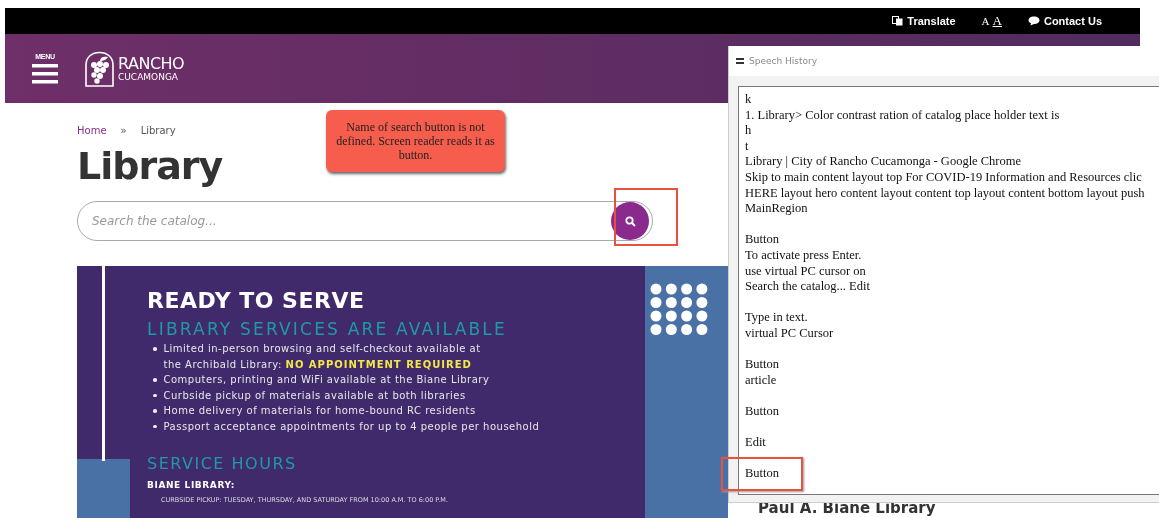 This screenshot has width=1159, height=518. I want to click on log-line: HERE layout hero content layout content top layout content bottom layout push, so click(945, 193).